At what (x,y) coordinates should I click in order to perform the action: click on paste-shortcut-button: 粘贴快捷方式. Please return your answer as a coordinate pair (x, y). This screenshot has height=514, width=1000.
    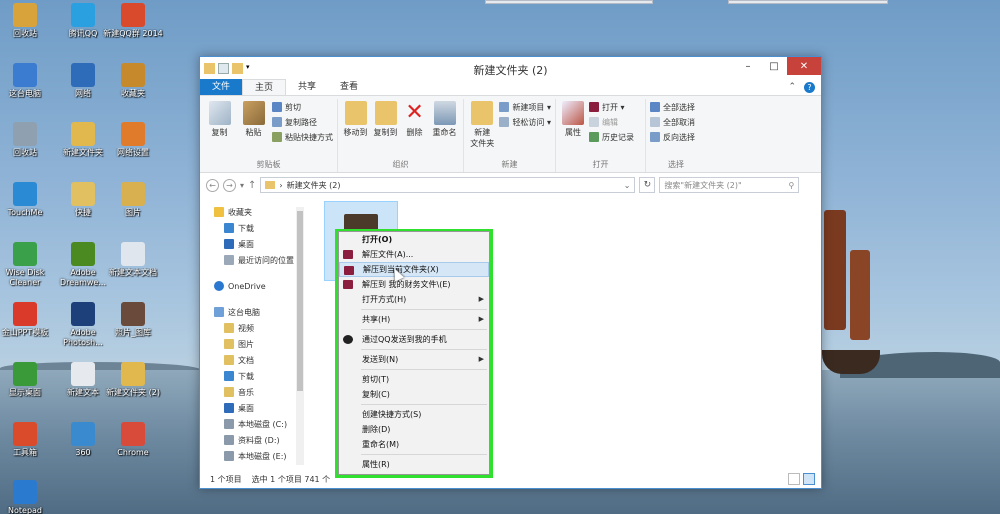
    Looking at the image, I should click on (302, 137).